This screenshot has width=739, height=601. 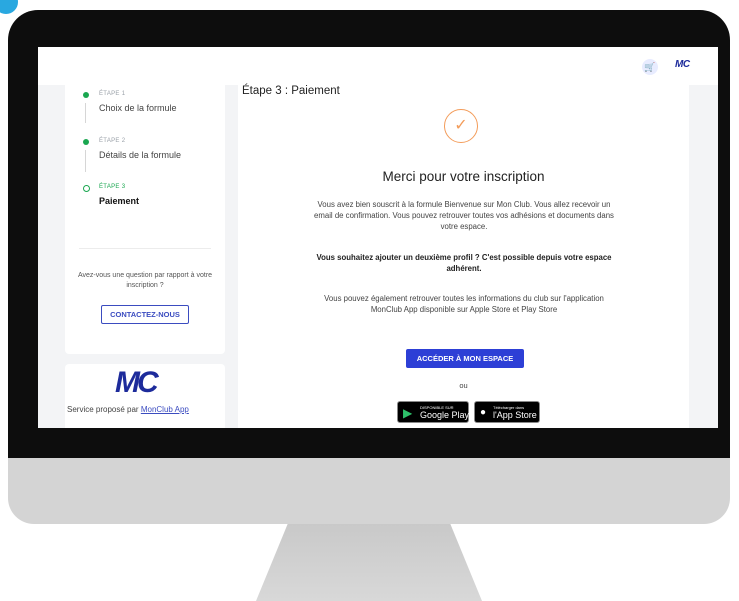 I want to click on monitor-stand, so click(x=369, y=562).